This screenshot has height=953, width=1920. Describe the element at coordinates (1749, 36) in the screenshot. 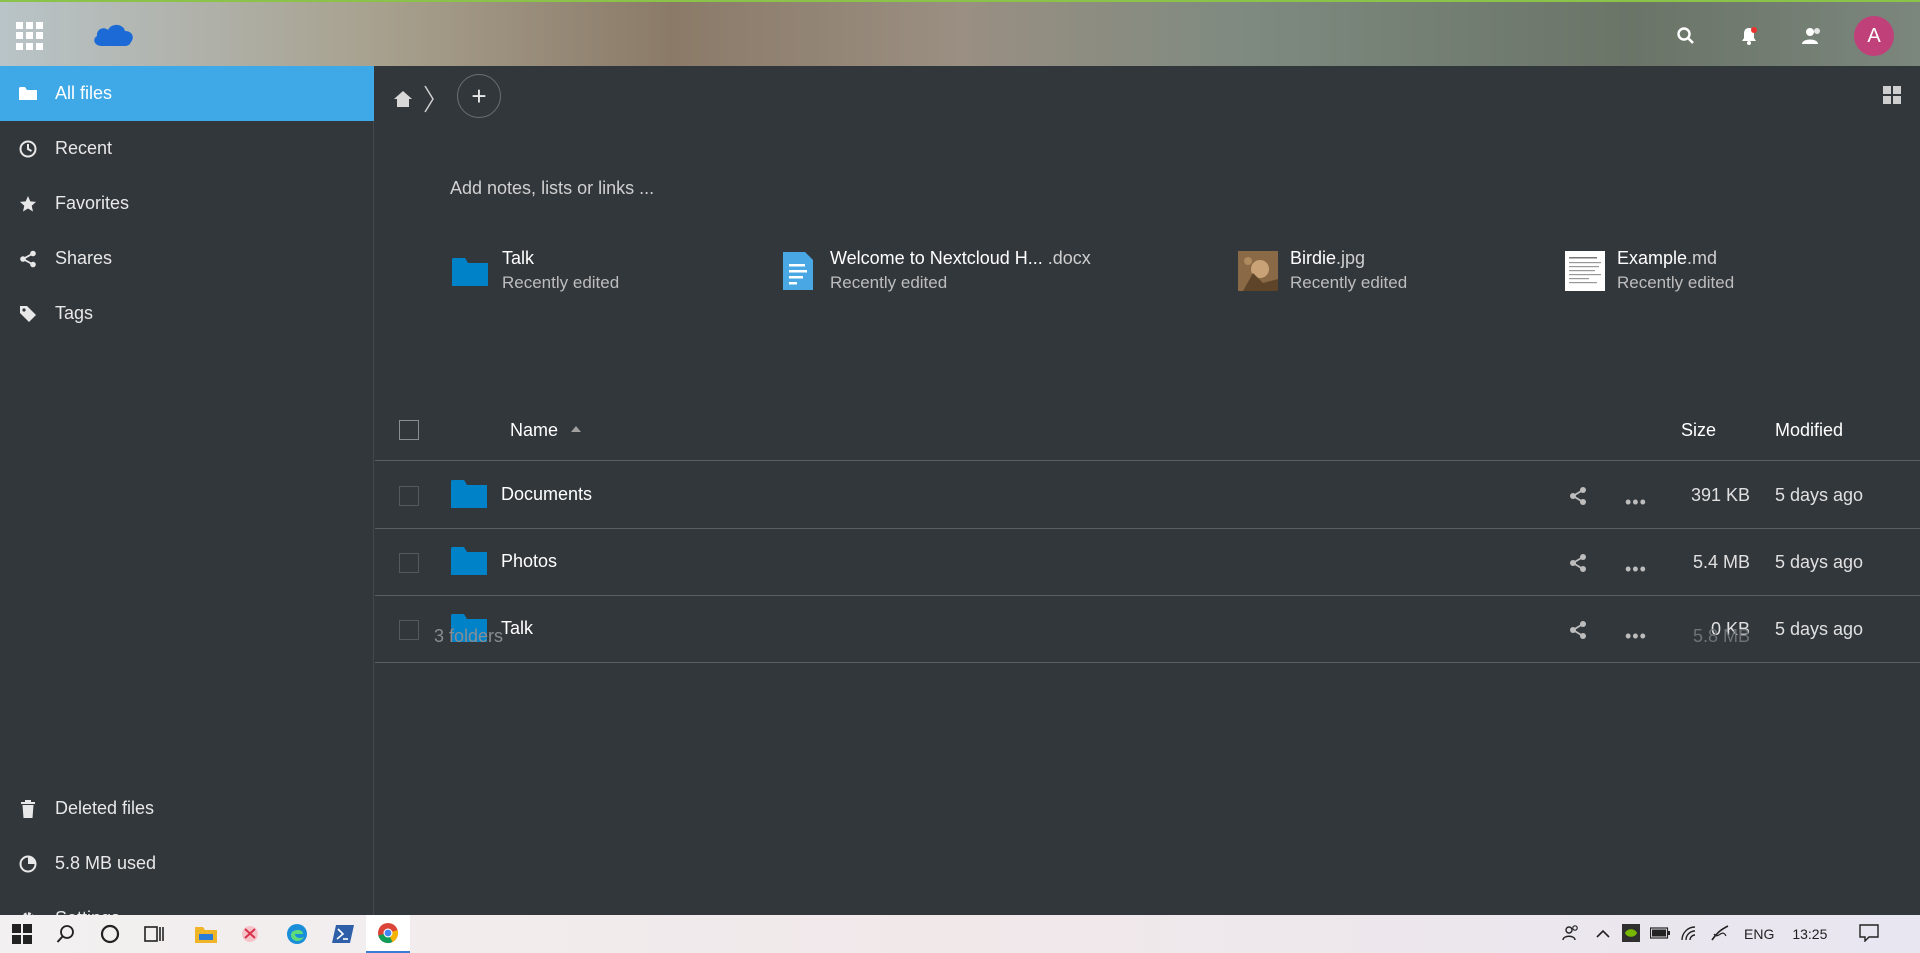

I see `bell-icon` at that location.